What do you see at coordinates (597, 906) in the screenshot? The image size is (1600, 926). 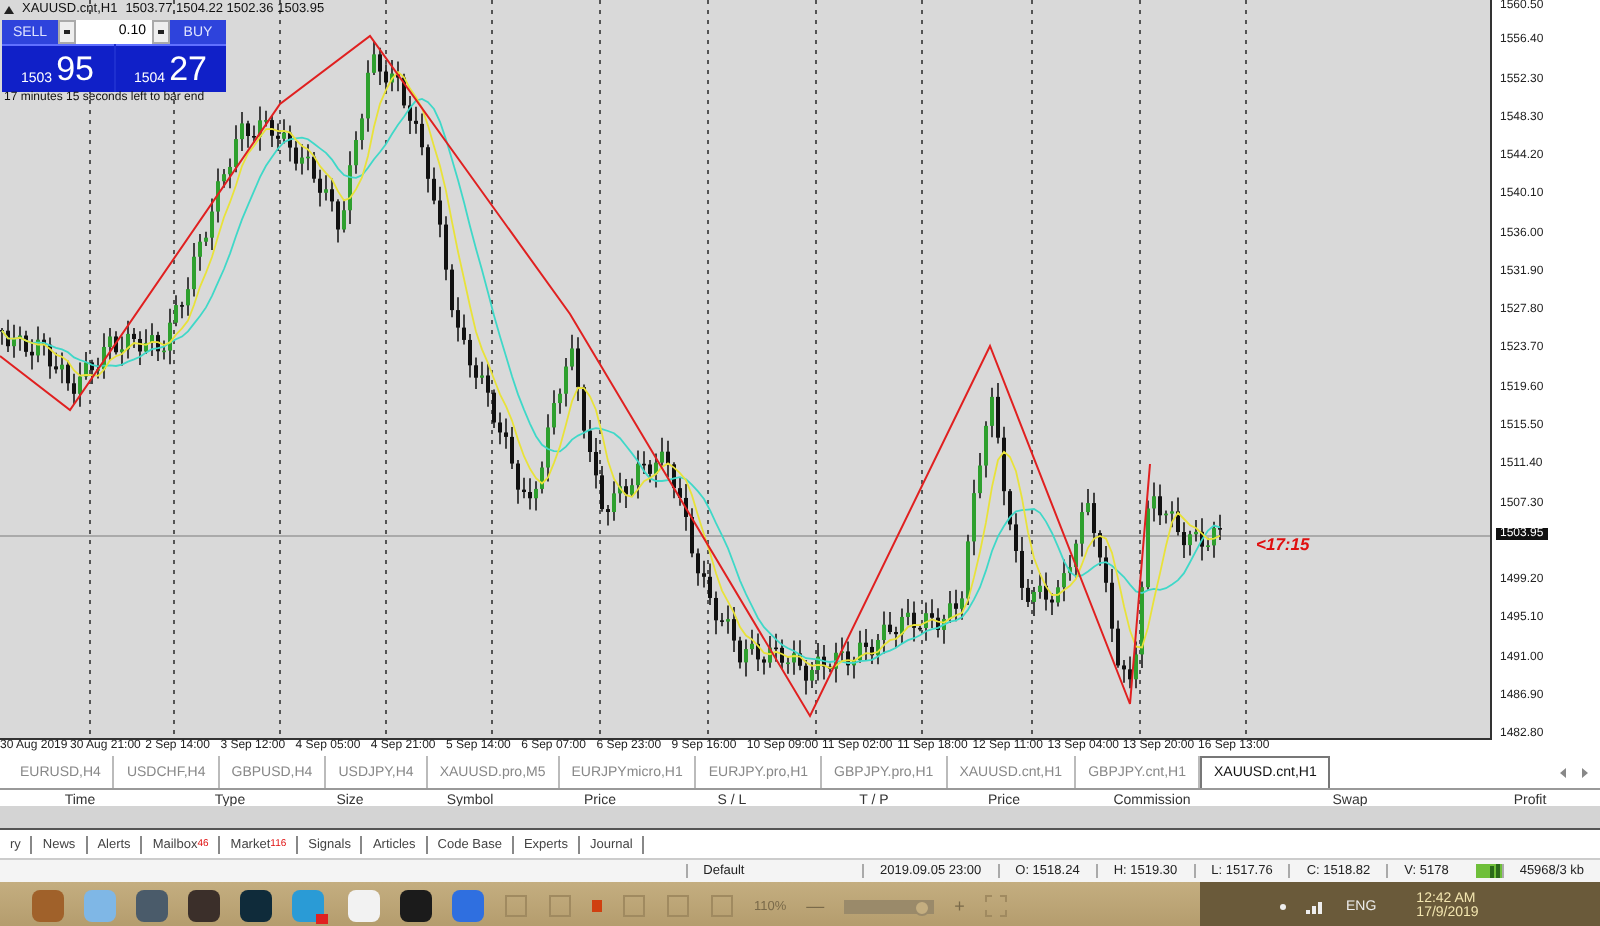 I see `stop-icon` at bounding box center [597, 906].